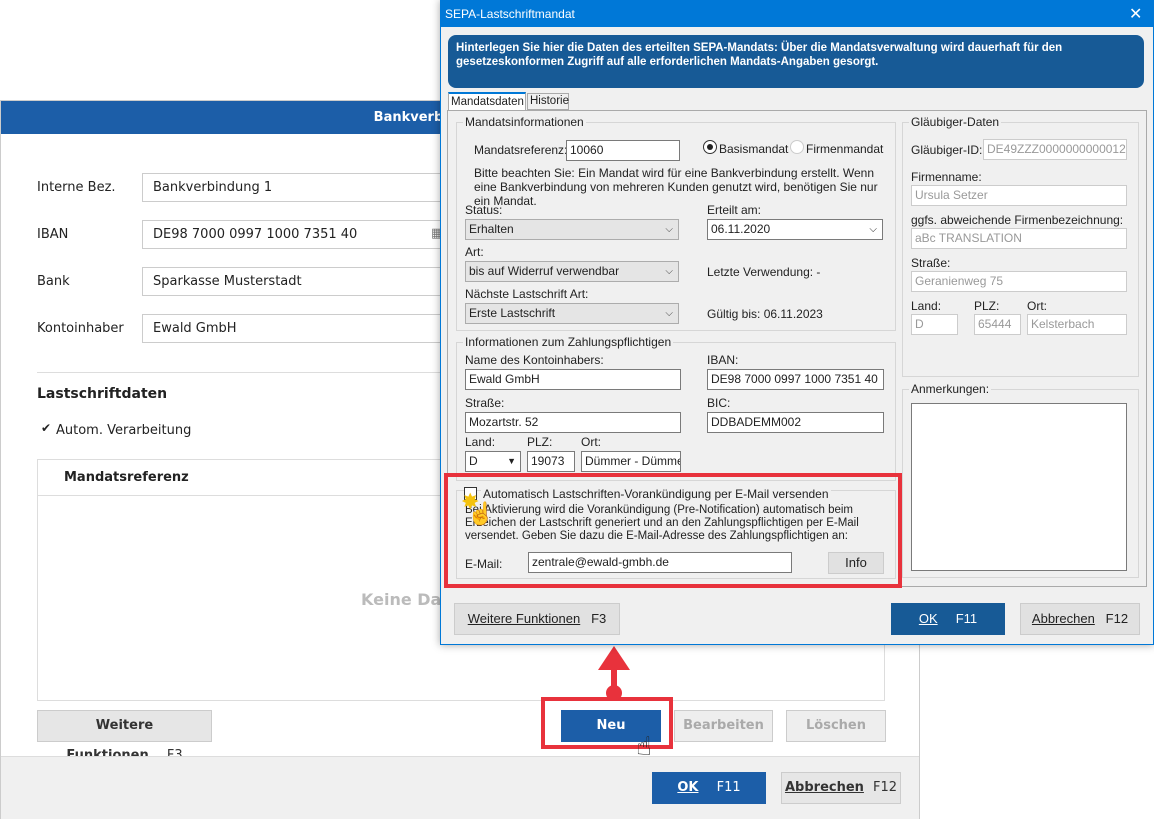  I want to click on creditor-street-input: Geranienweg 75, so click(1019, 281).